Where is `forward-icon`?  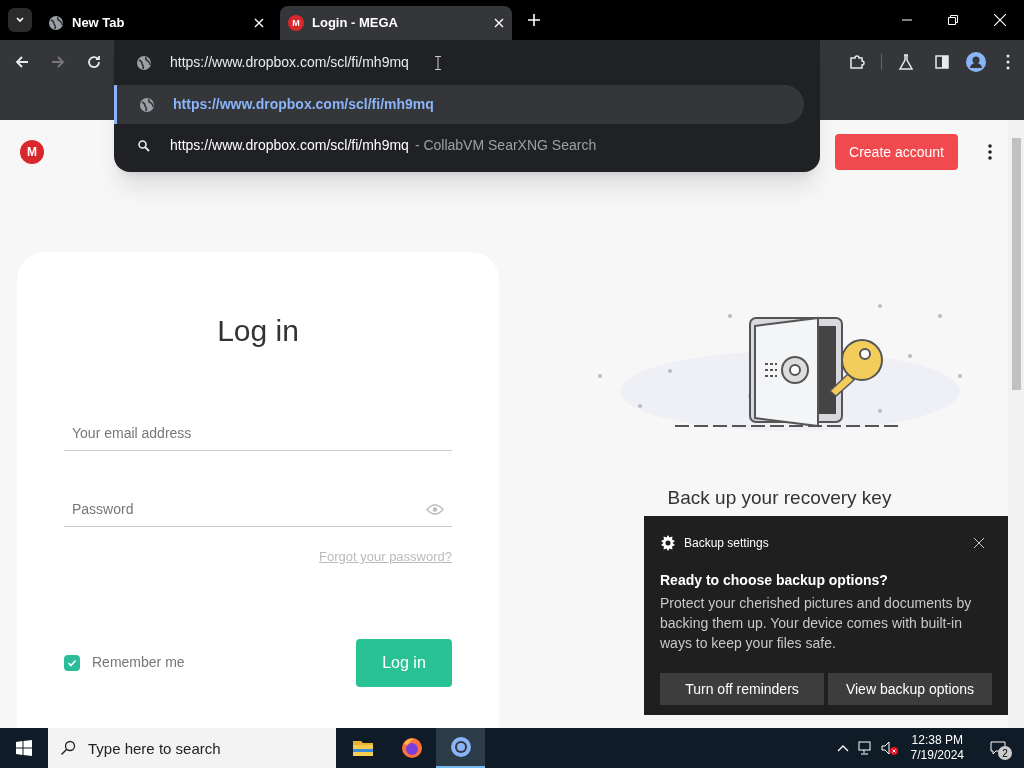 forward-icon is located at coordinates (58, 62).